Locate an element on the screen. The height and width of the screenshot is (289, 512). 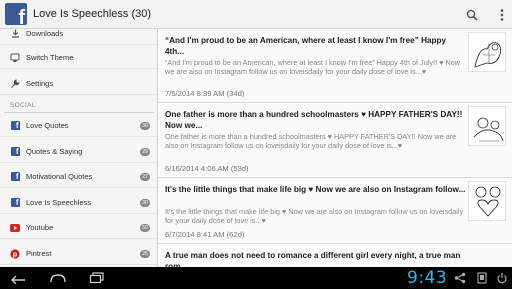
screen-rotation-icon is located at coordinates (482, 280).